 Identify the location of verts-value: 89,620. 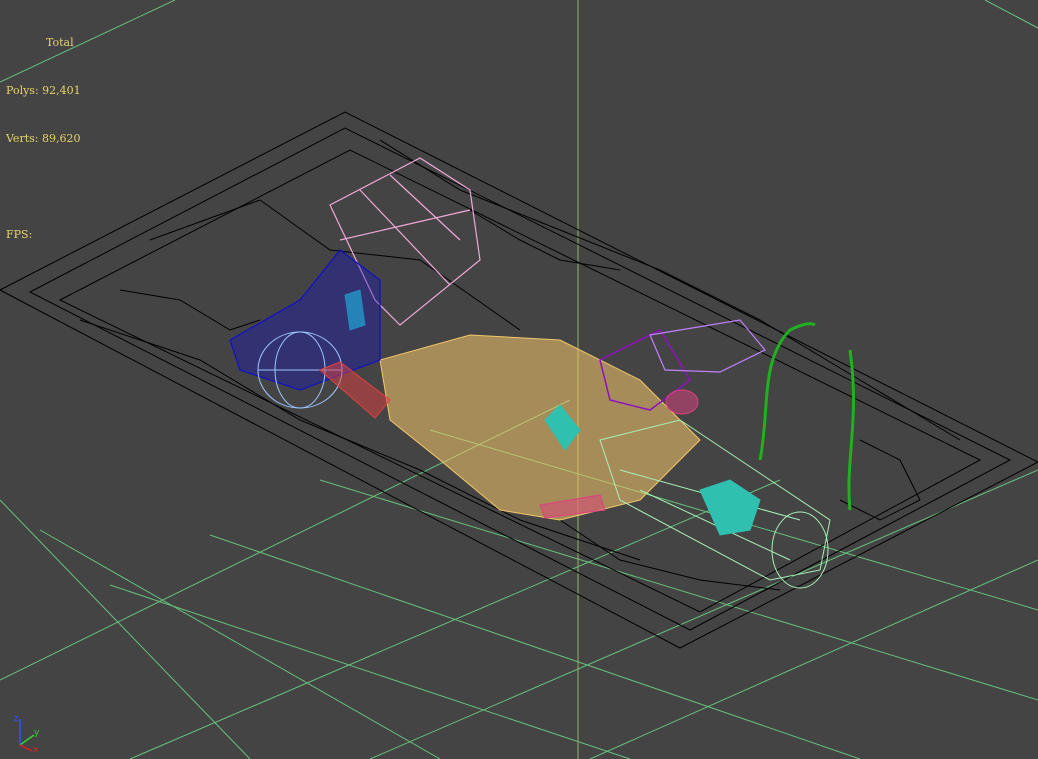
(61, 138).